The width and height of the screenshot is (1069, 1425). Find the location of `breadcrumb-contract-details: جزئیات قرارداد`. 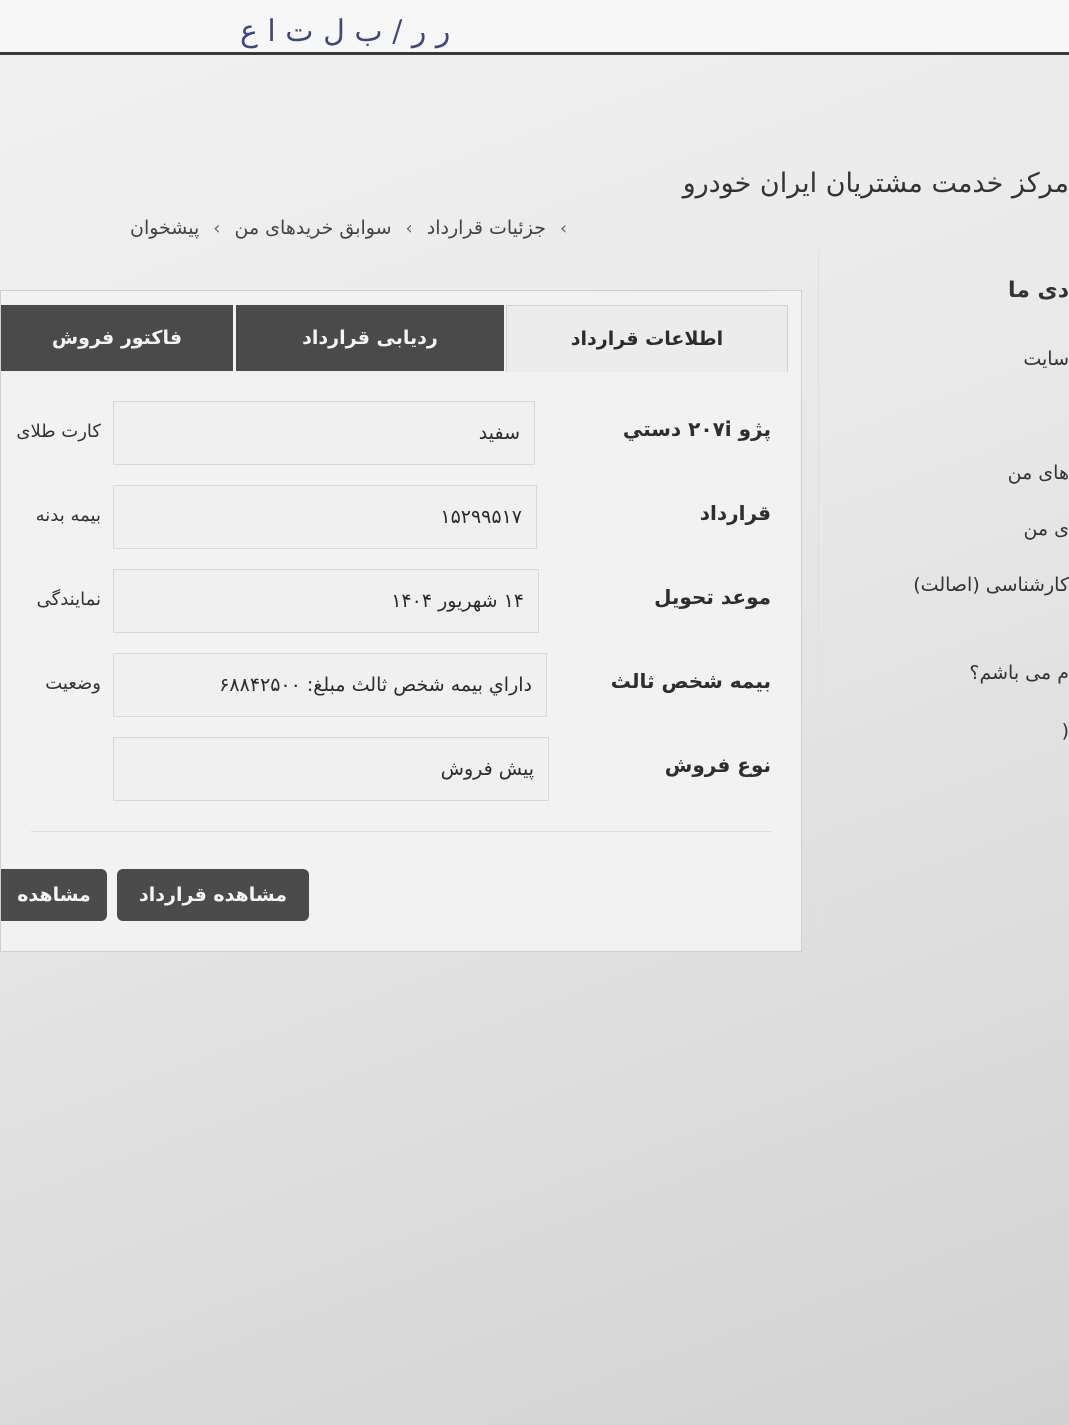

breadcrumb-contract-details: جزئیات قرارداد is located at coordinates (486, 228).